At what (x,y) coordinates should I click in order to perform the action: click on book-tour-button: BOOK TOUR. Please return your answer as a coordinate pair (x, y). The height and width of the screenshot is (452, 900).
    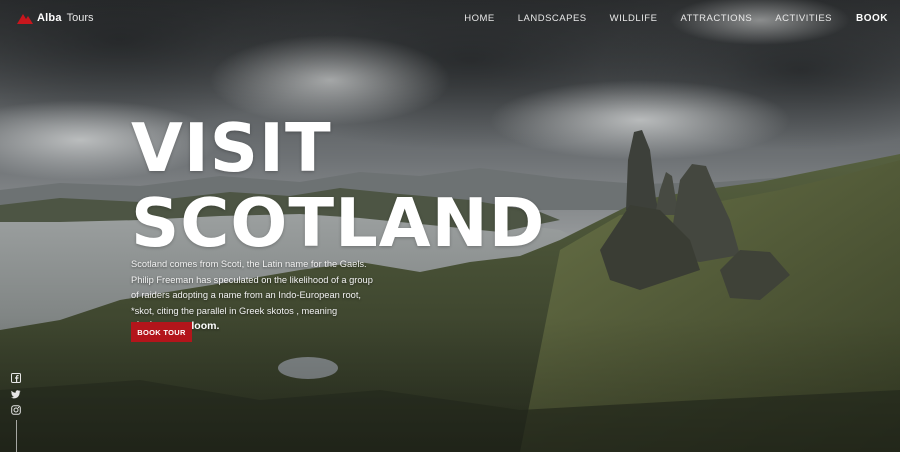
    Looking at the image, I should click on (161, 332).